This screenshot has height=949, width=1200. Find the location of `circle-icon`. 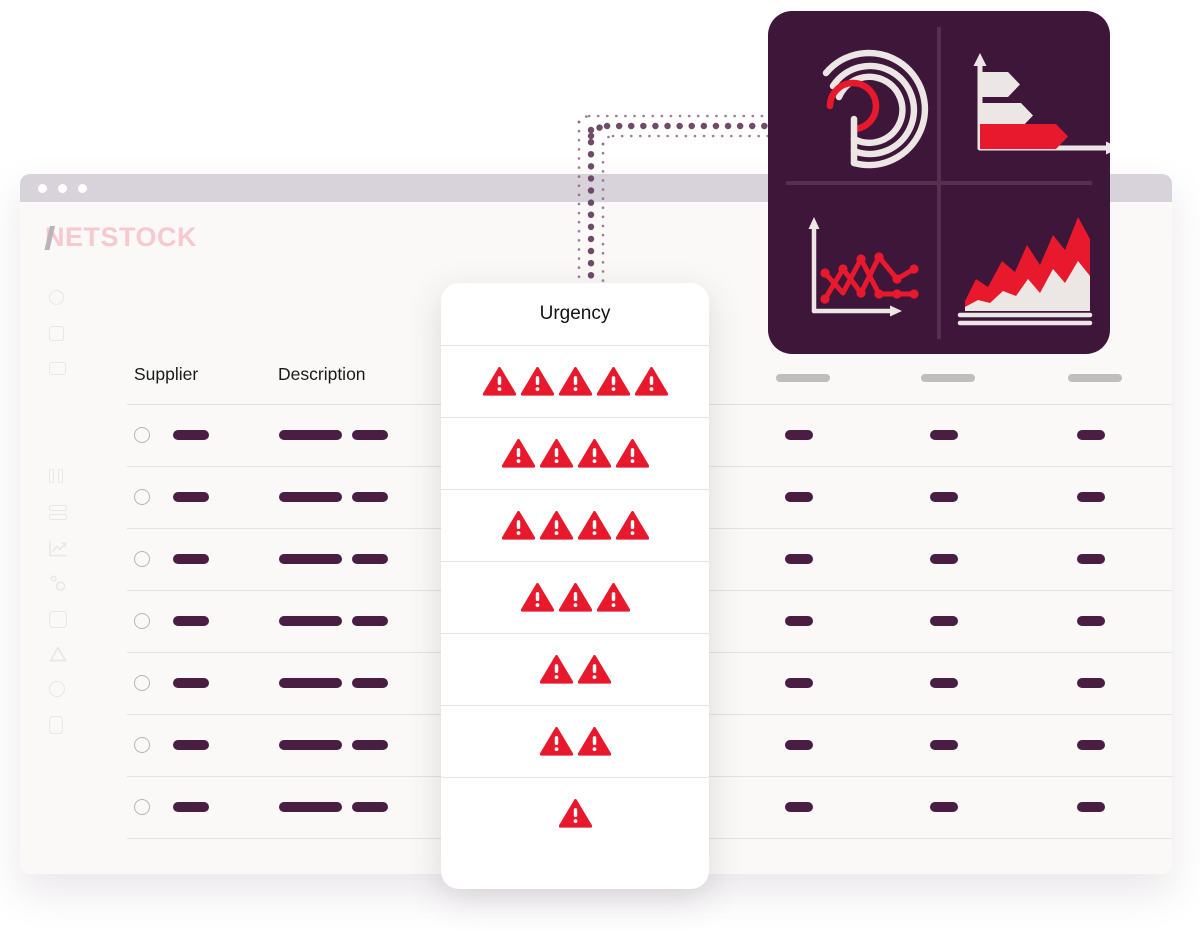

circle-icon is located at coordinates (57, 689).